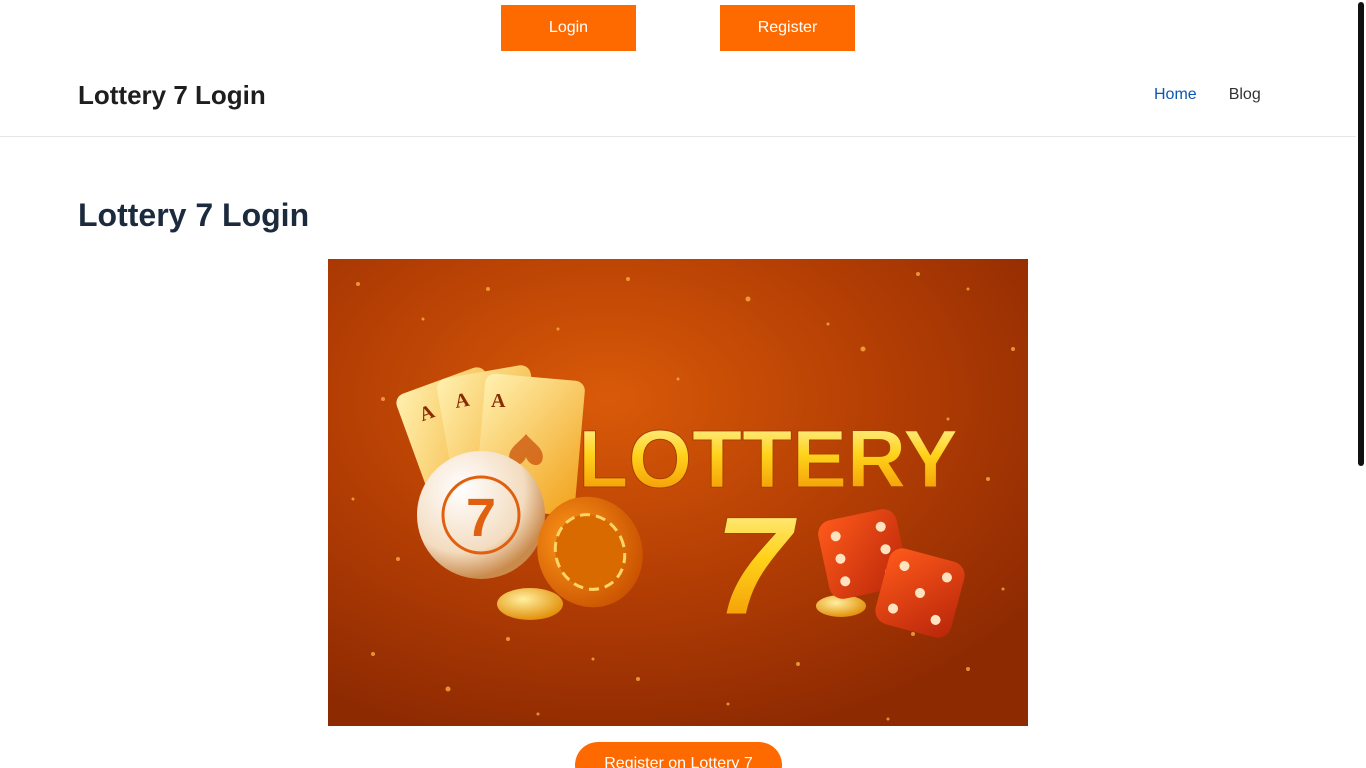 The image size is (1366, 768). I want to click on main-nav: Home Blog, so click(1207, 95).